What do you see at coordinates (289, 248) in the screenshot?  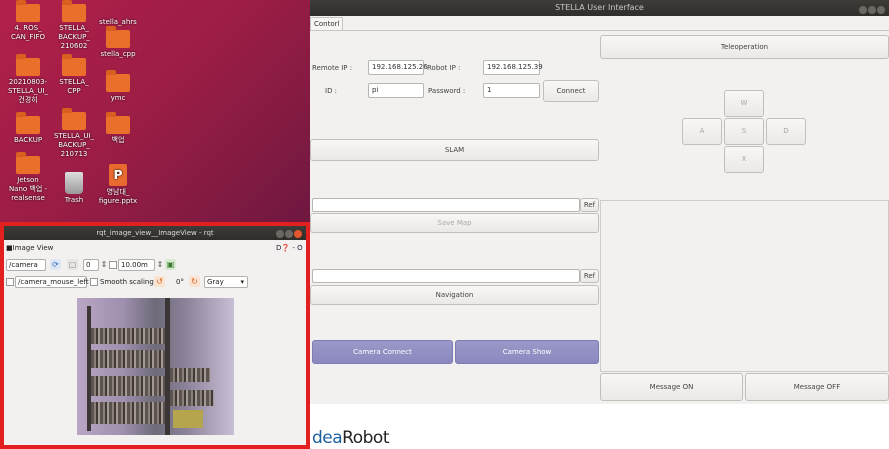 I see `help-close-controls: D❓ - O` at bounding box center [289, 248].